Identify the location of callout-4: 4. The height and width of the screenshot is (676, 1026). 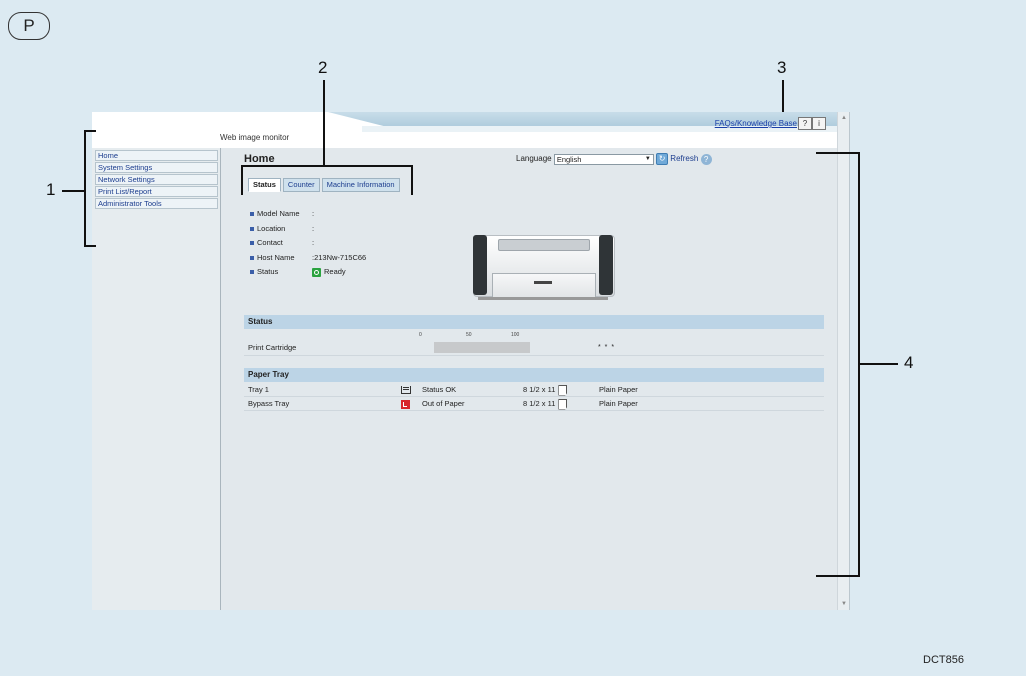
(909, 362).